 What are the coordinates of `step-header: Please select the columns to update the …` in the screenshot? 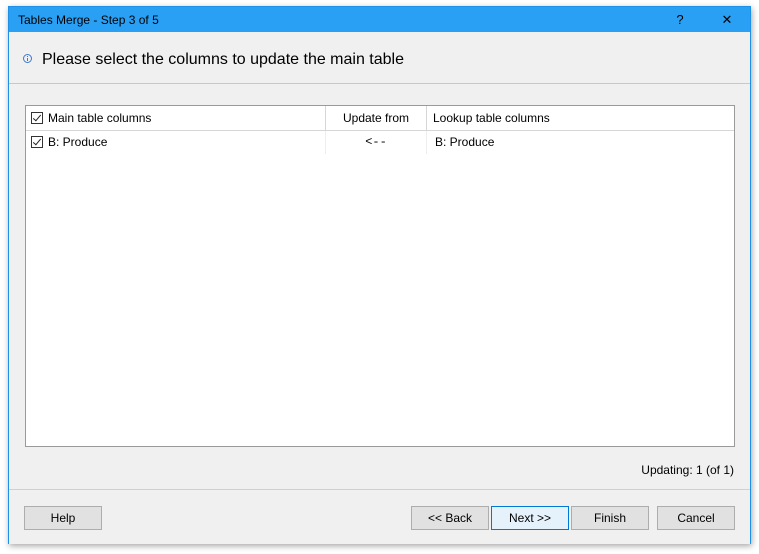 It's located at (379, 58).